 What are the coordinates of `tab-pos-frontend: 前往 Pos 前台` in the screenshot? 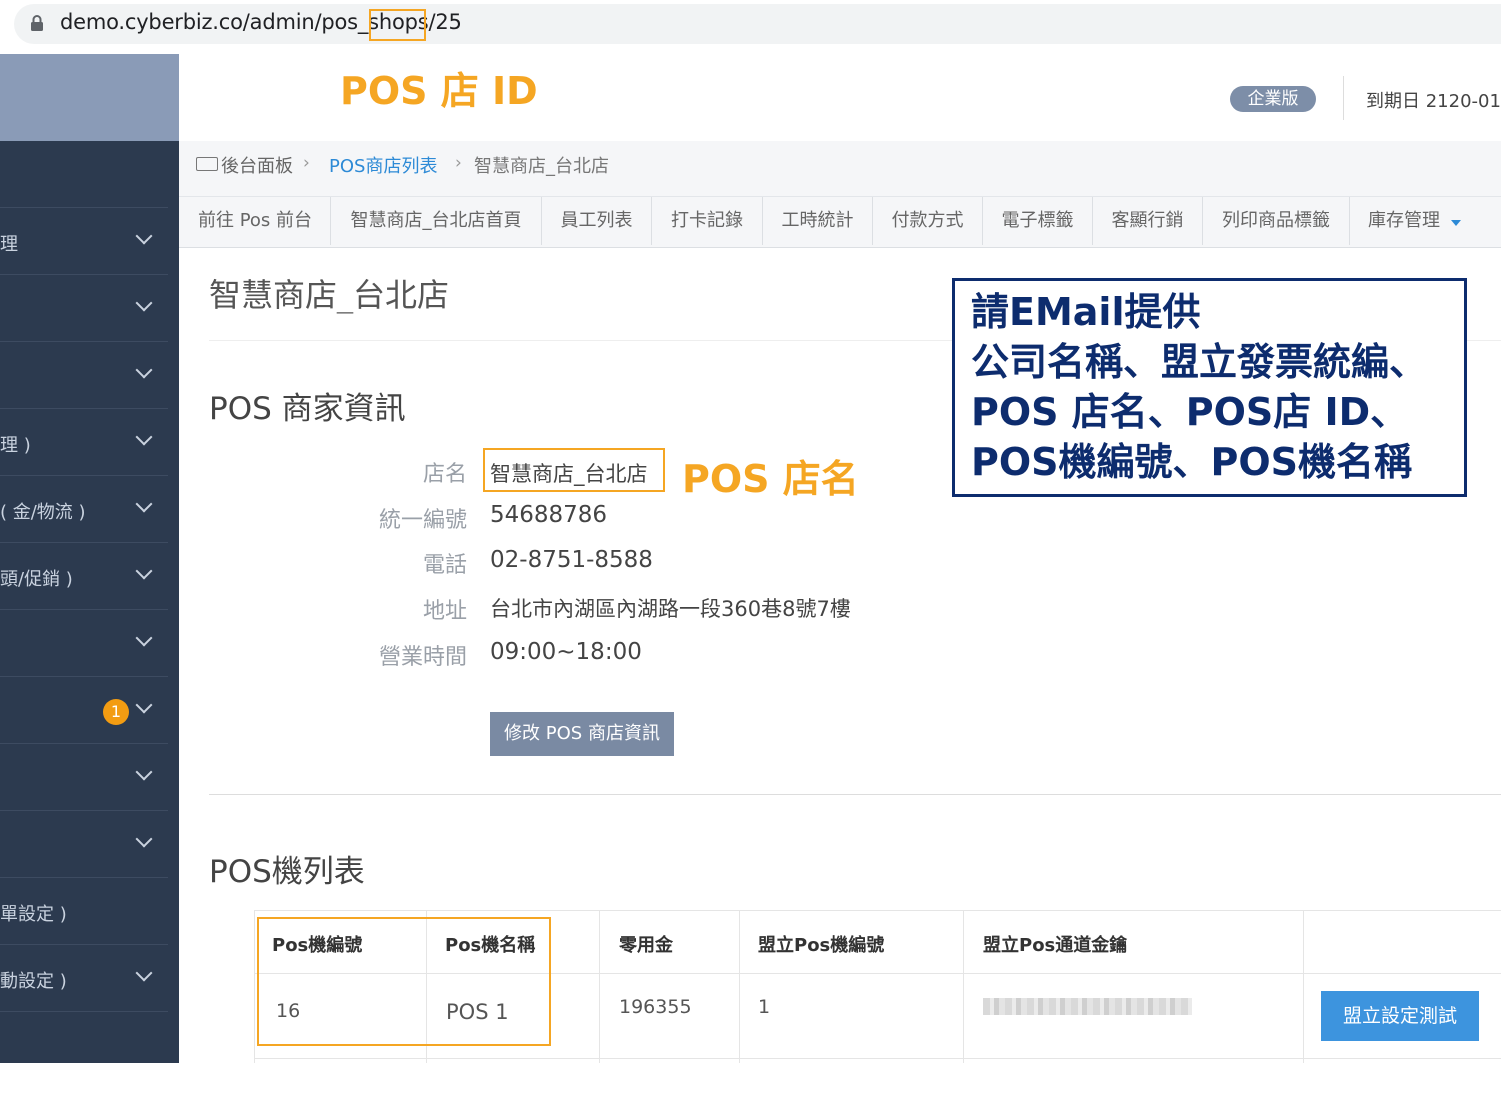 It's located at (255, 221).